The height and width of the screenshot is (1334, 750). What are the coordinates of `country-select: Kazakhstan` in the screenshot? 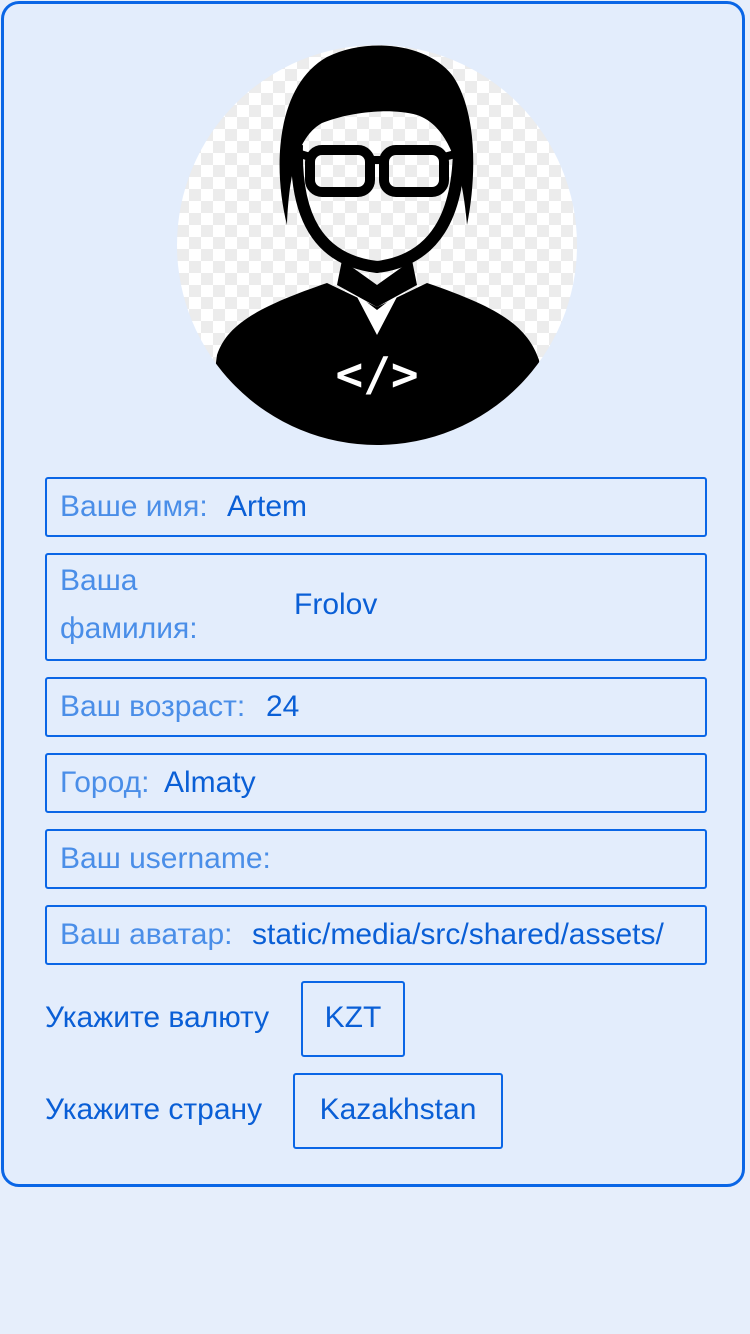 It's located at (398, 1111).